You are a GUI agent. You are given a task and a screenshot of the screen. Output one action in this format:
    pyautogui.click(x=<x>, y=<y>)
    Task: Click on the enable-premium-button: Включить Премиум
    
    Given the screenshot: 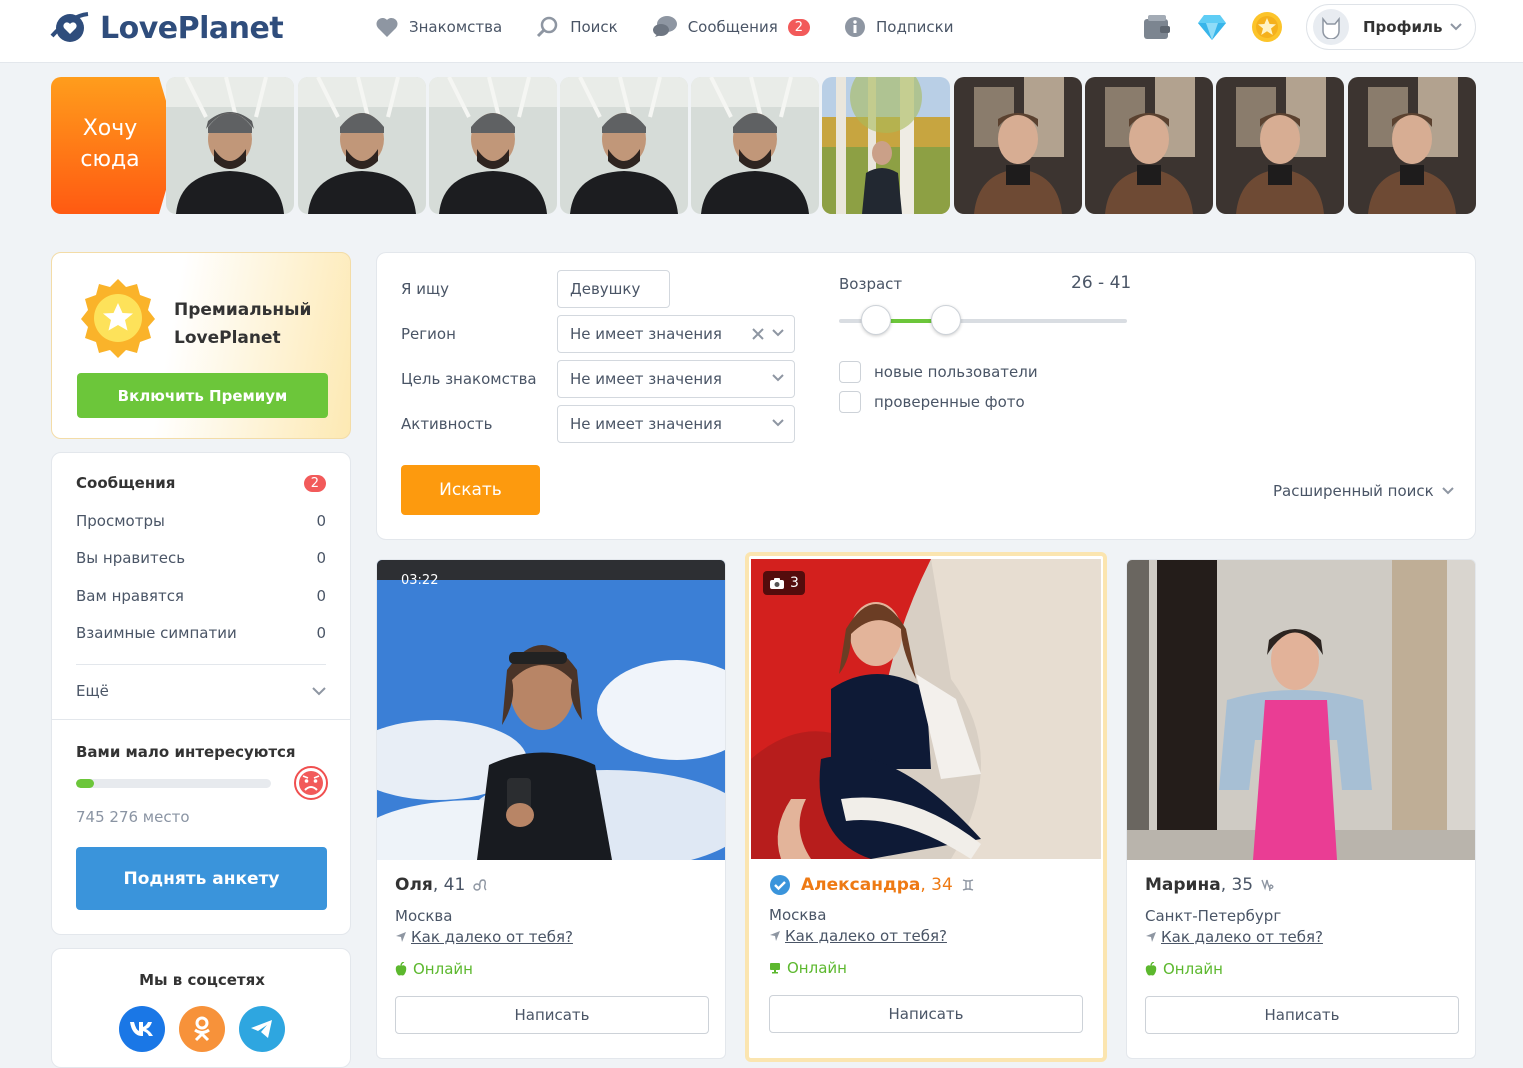 What is the action you would take?
    pyautogui.click(x=202, y=395)
    